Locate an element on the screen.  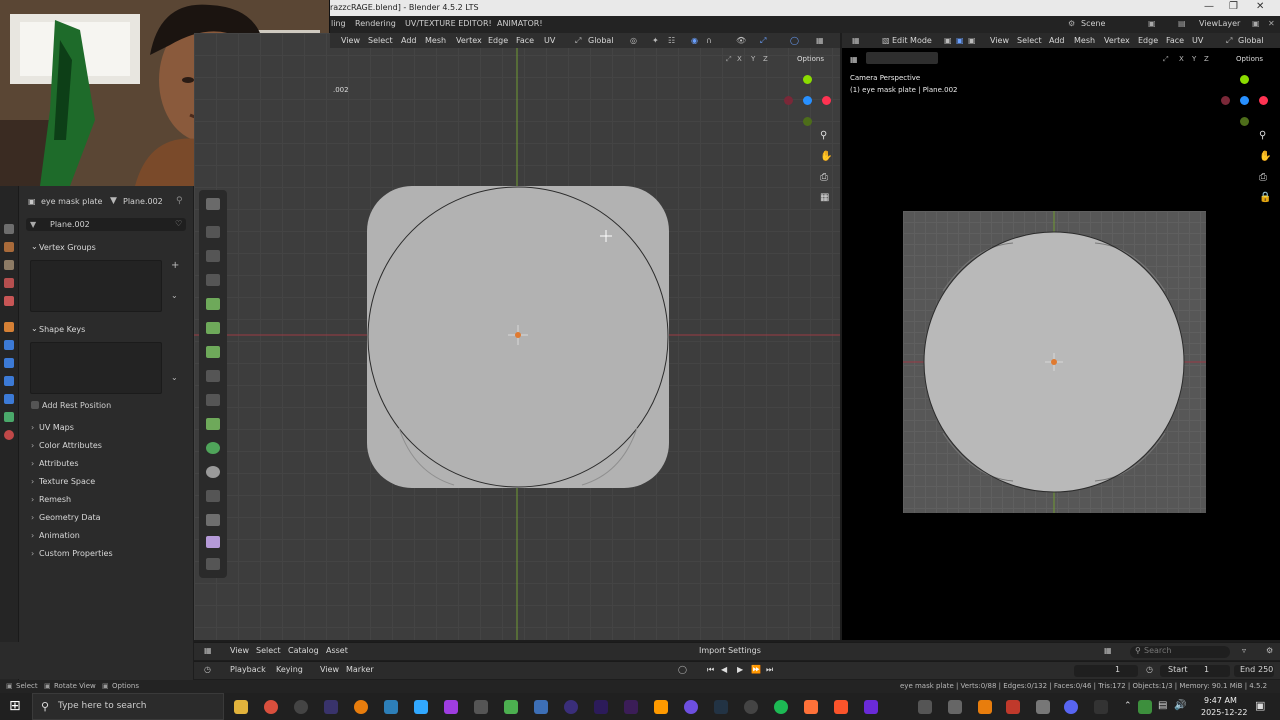
steam-icon is located at coordinates (721, 707).